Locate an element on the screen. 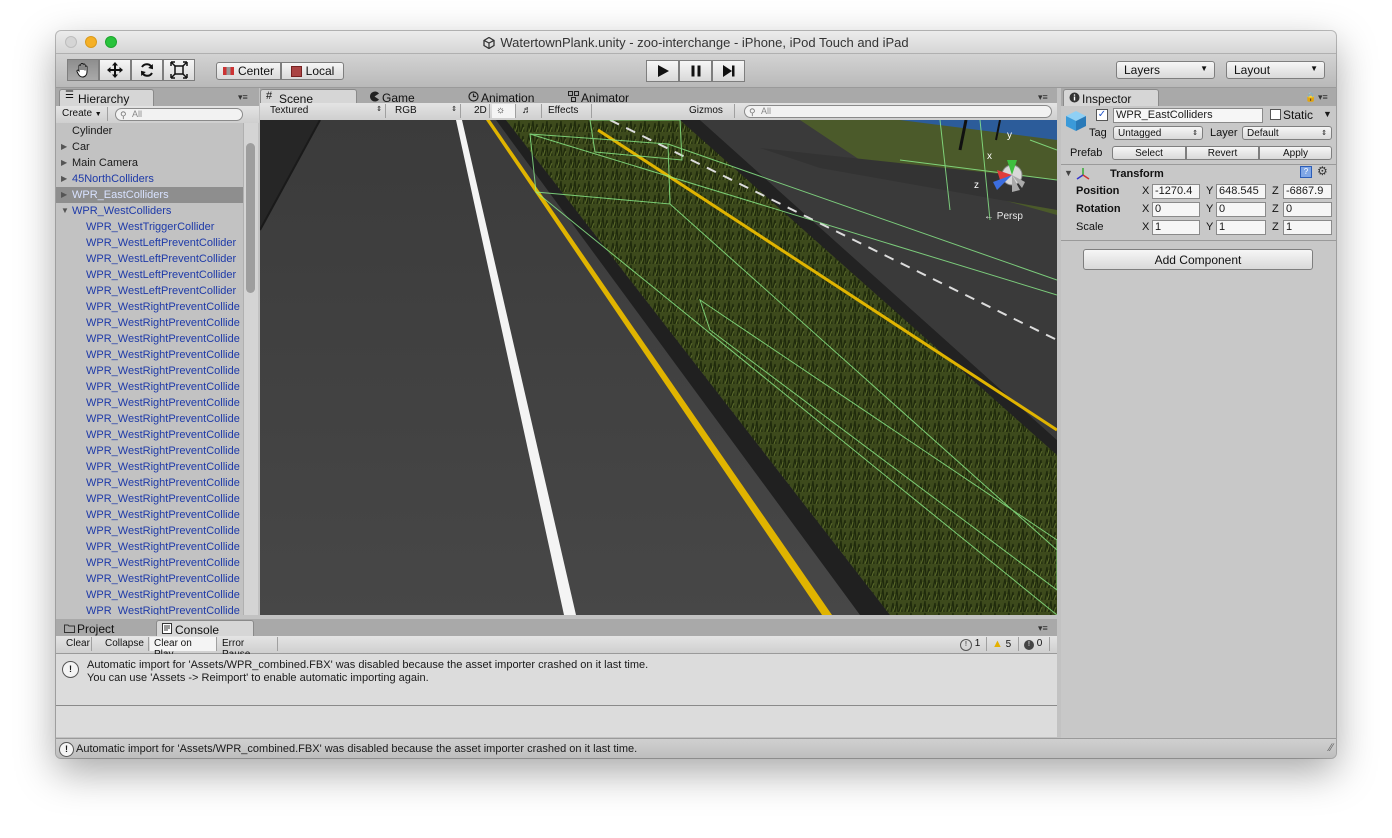 This screenshot has height=838, width=1392. position-y-field: 648.545 is located at coordinates (1241, 191).